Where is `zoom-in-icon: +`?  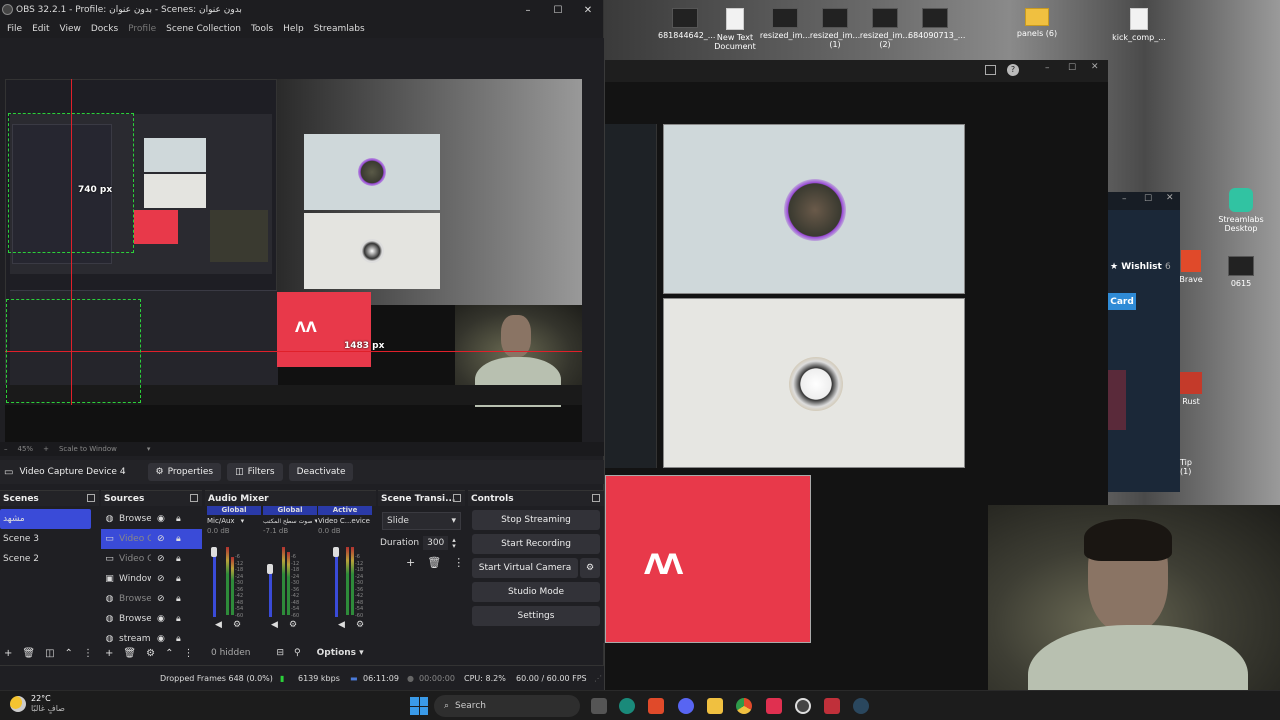 zoom-in-icon: + is located at coordinates (46, 449).